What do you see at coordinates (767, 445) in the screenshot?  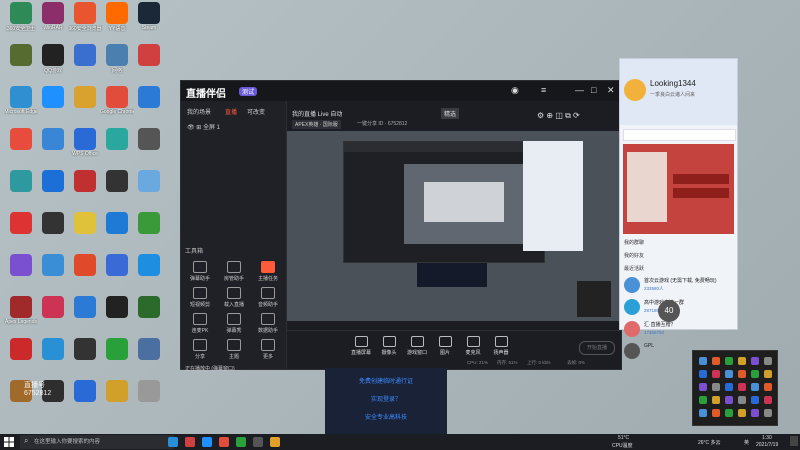 I see `clock-date: 2021/7/19` at bounding box center [767, 445].